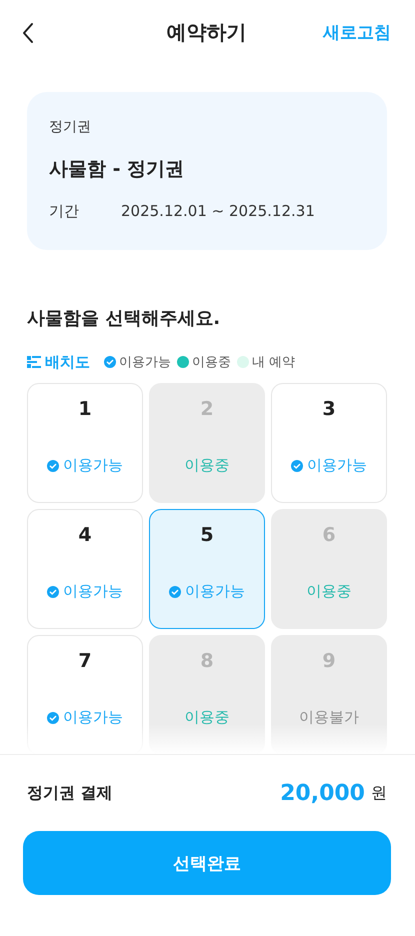 The width and height of the screenshot is (415, 936). What do you see at coordinates (274, 362) in the screenshot?
I see `legend-label: 내 예약` at bounding box center [274, 362].